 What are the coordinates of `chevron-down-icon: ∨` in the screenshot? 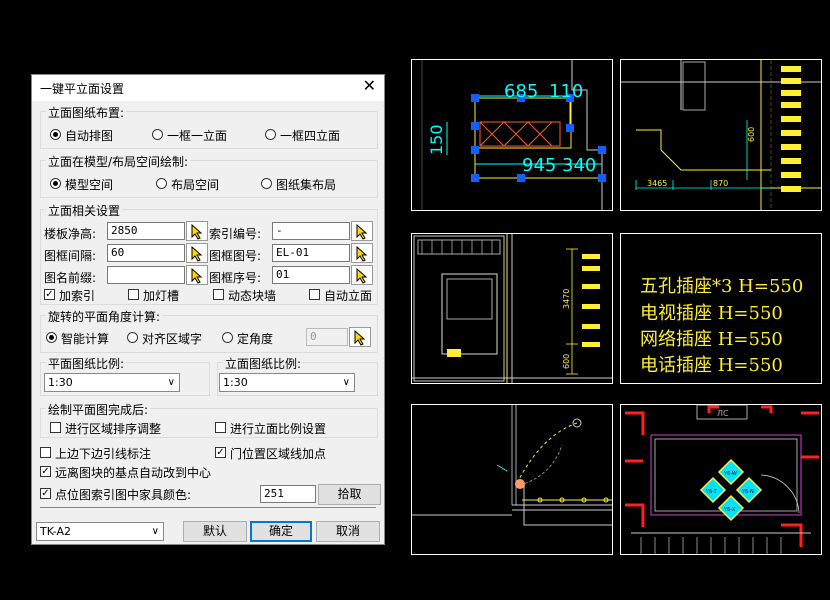 It's located at (346, 382).